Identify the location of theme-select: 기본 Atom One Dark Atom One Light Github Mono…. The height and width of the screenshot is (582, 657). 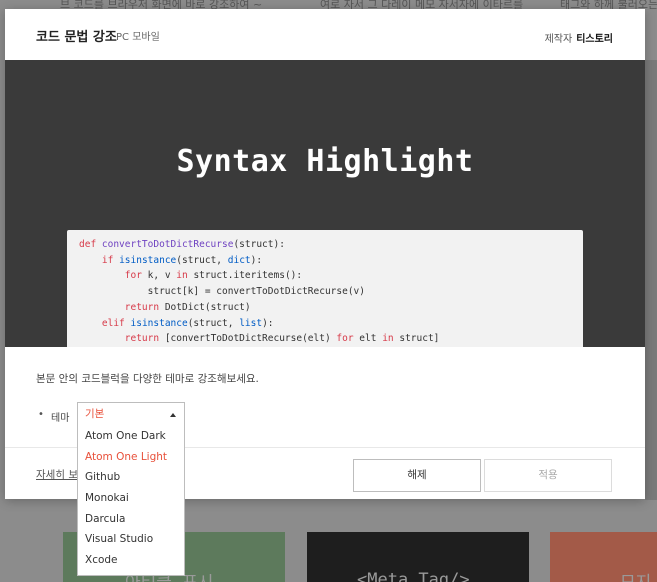
(131, 489).